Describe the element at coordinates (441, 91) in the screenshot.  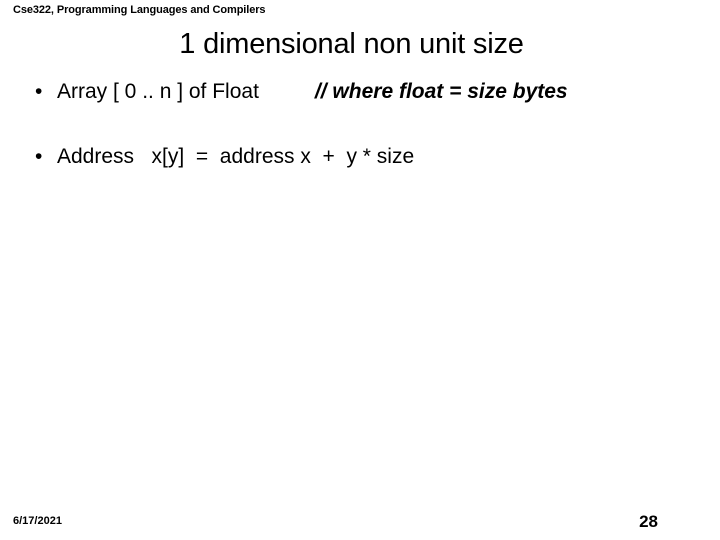
I see `bullet-item-1-comment: // where float = size bytes` at that location.